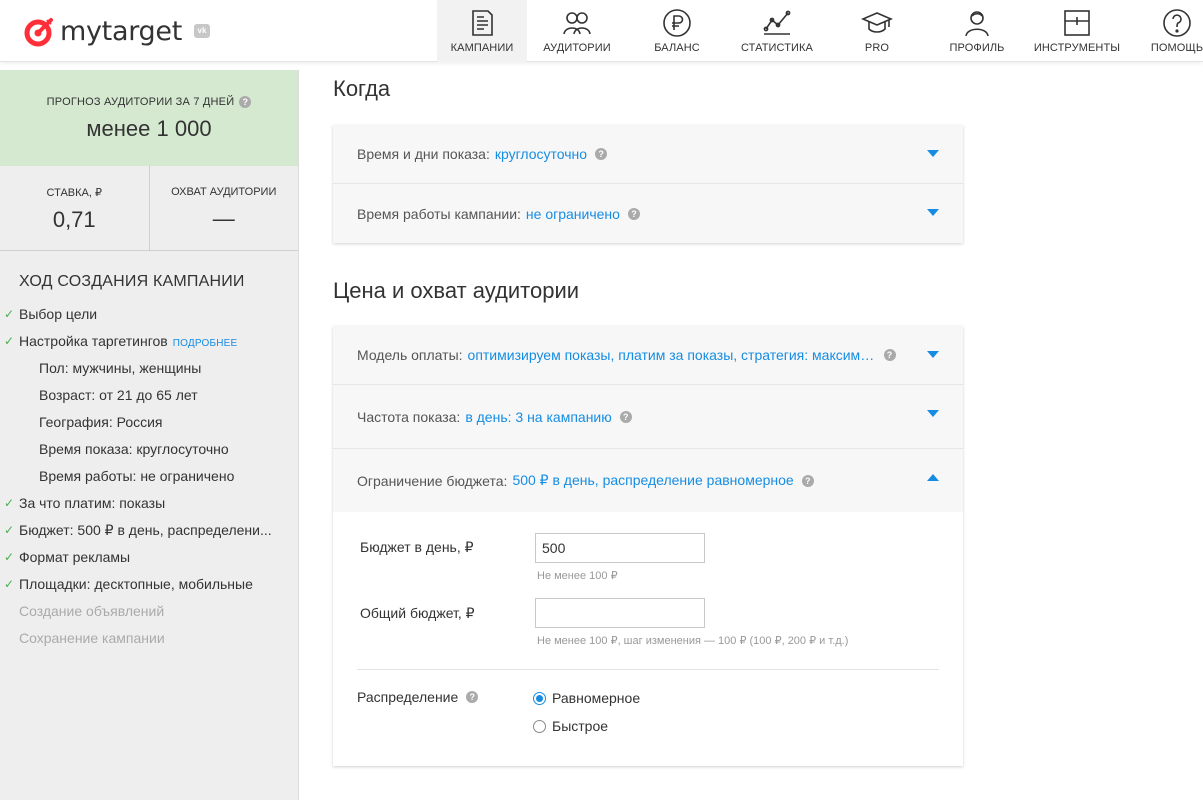 The width and height of the screenshot is (1203, 800). I want to click on ruble-icon, so click(677, 23).